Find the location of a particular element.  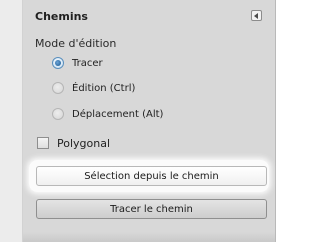

left-margin is located at coordinates (11, 121).